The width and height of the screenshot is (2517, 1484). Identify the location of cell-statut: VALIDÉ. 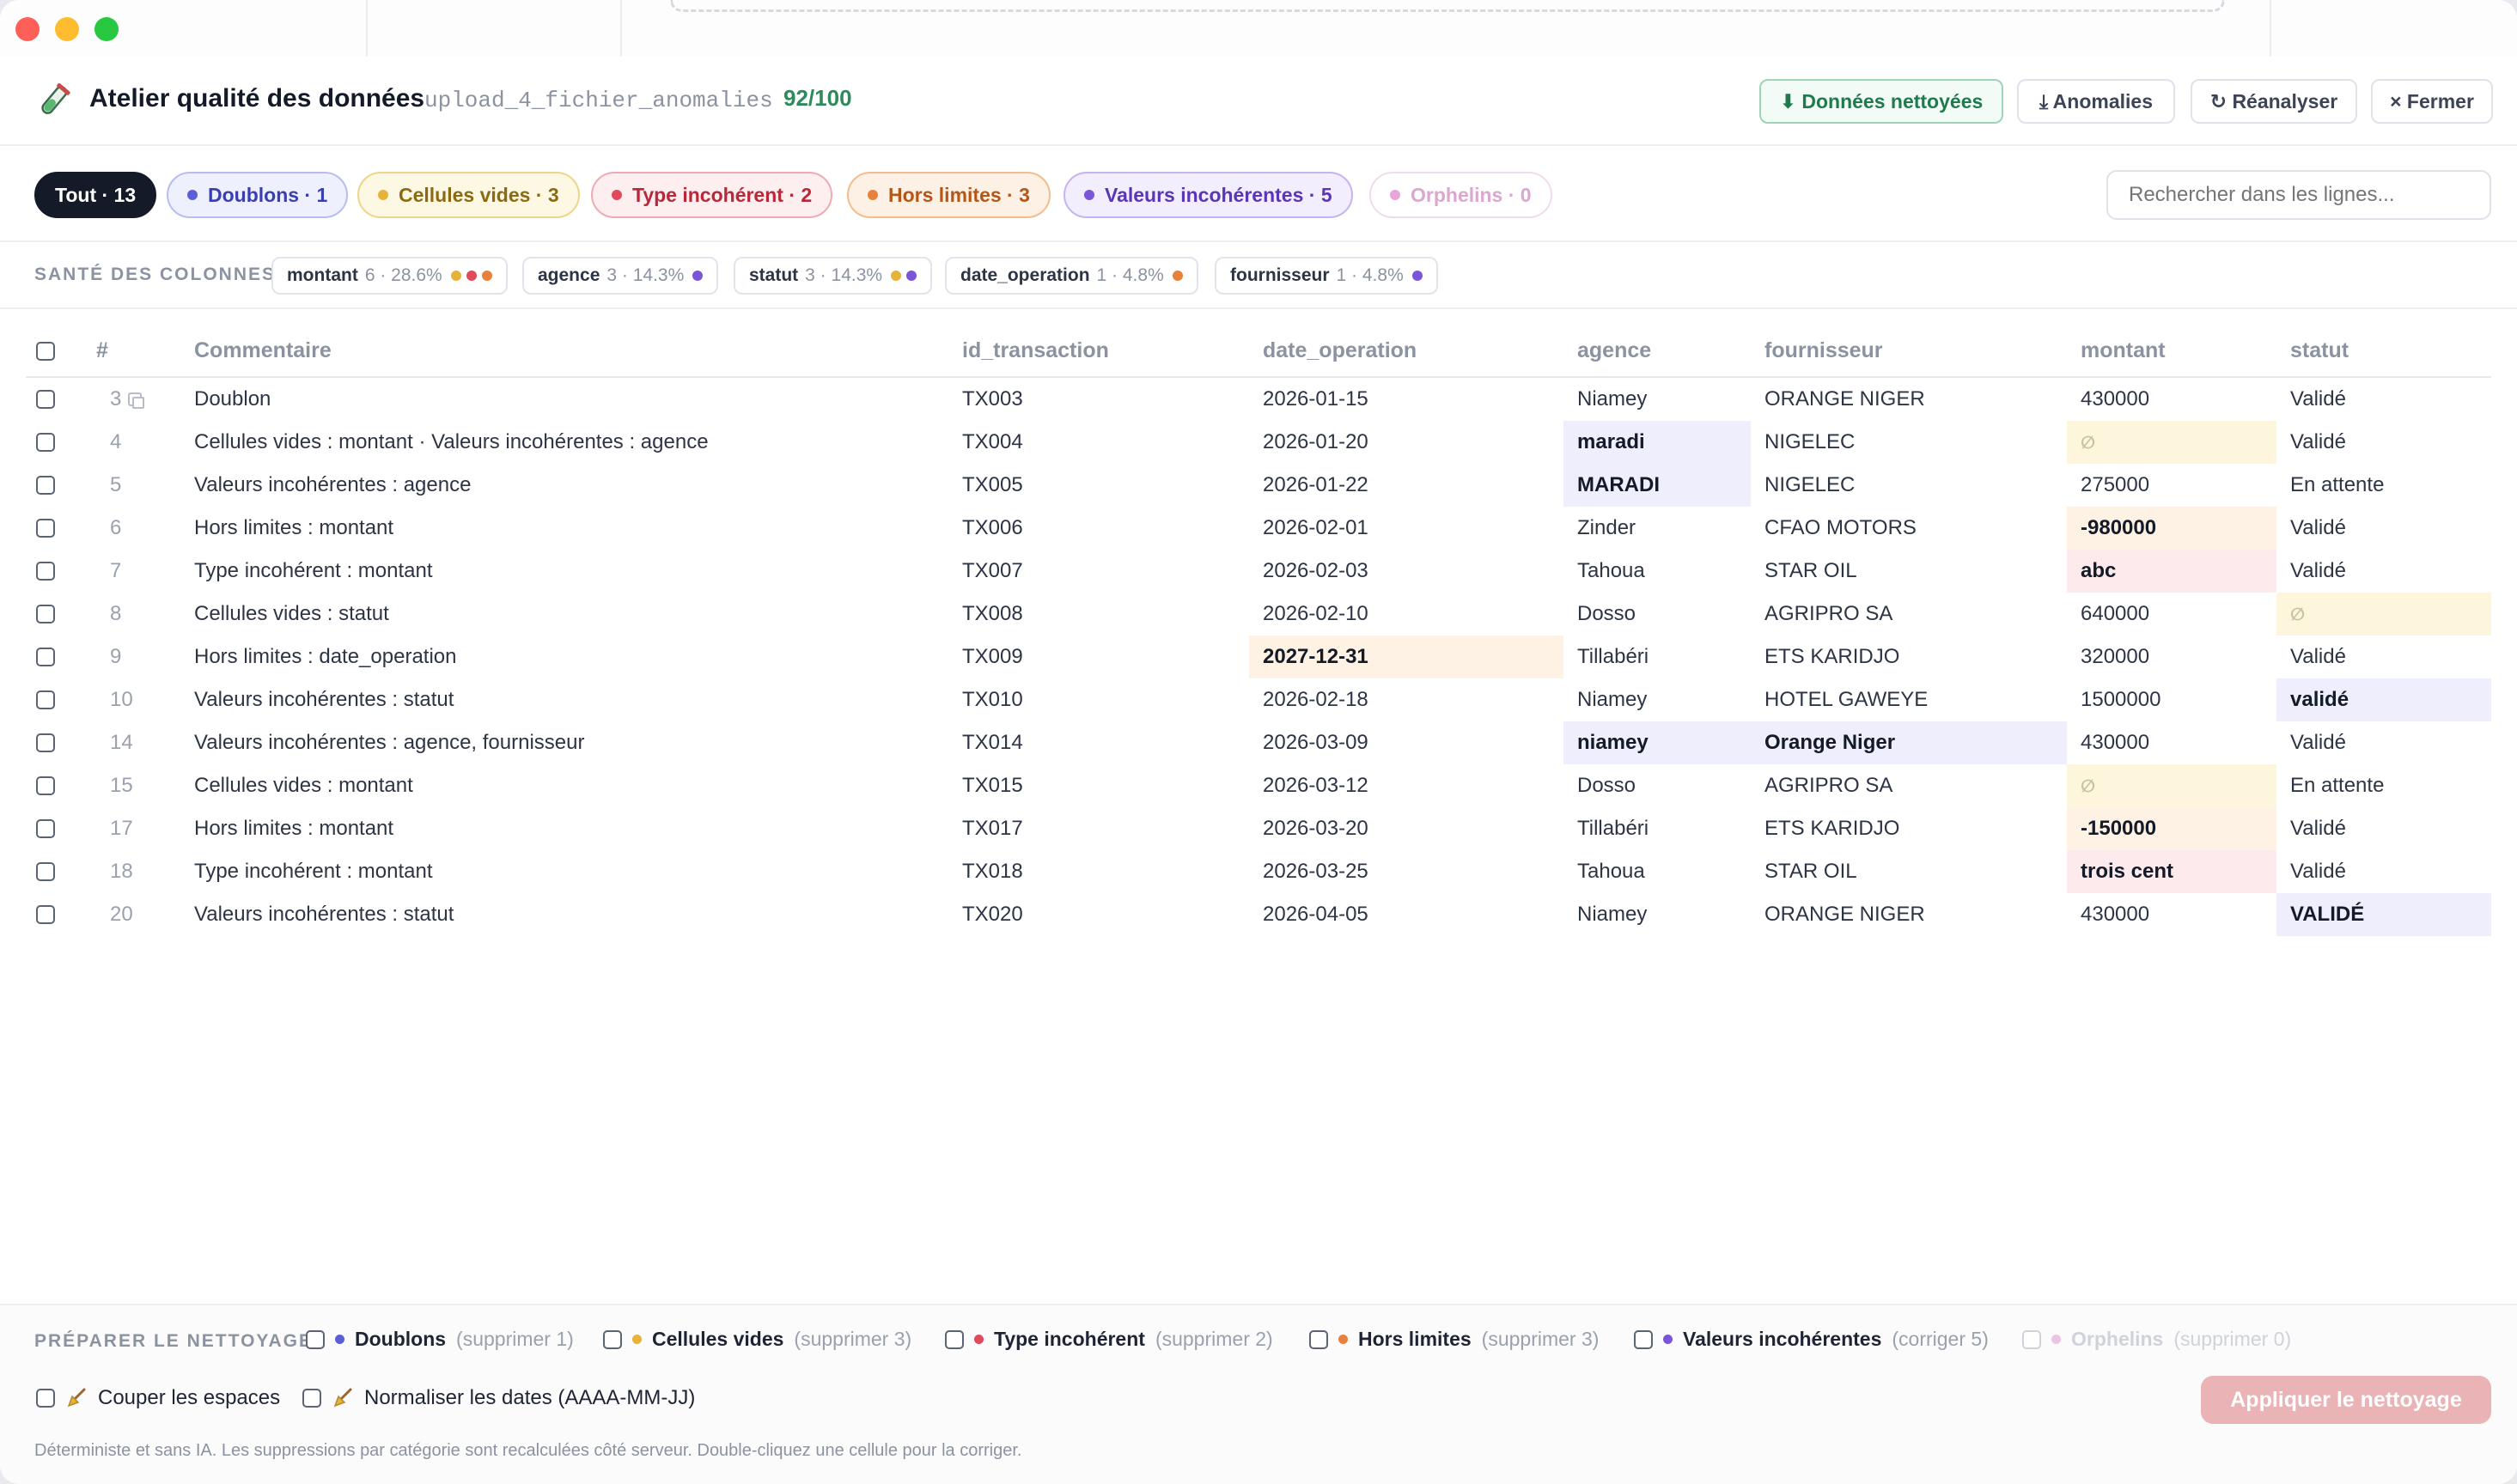
(2383, 915).